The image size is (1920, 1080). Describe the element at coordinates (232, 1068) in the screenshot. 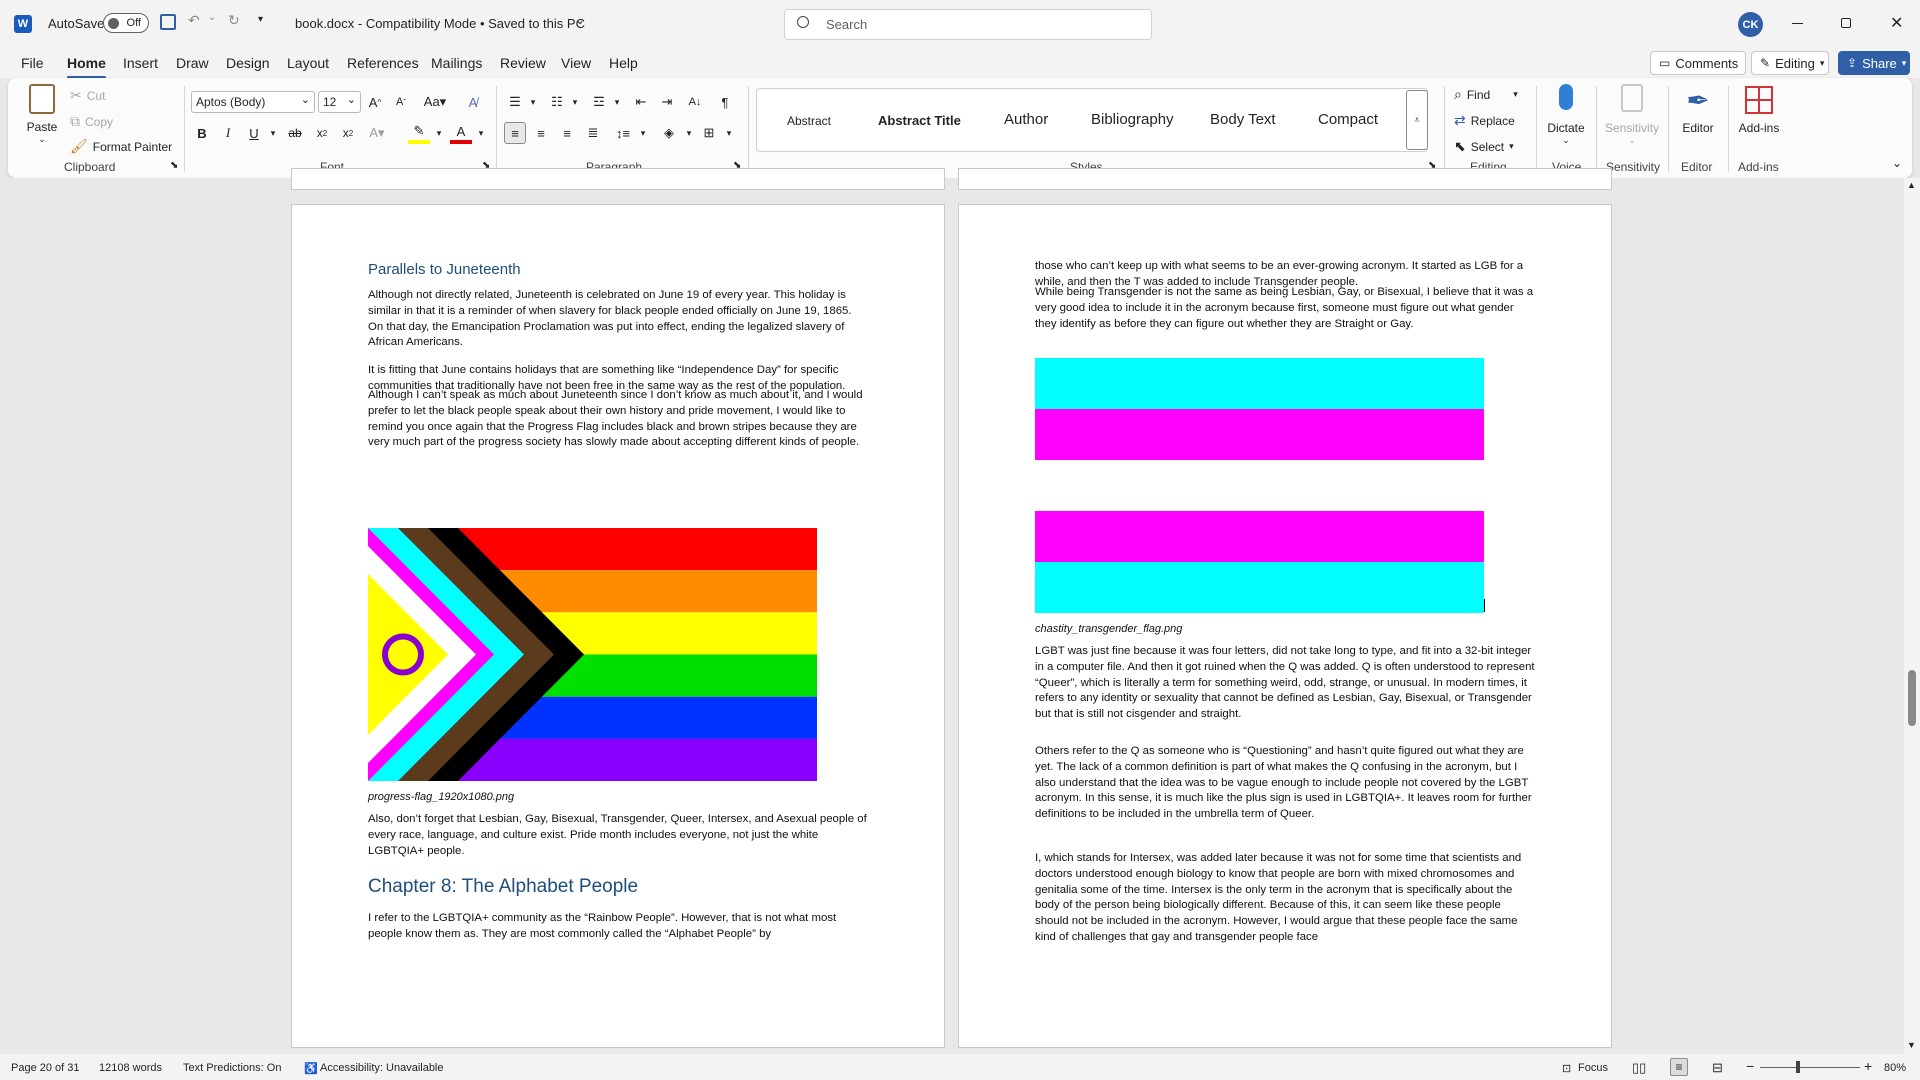

I see `text-predictions-status: Text Predictions: On` at that location.